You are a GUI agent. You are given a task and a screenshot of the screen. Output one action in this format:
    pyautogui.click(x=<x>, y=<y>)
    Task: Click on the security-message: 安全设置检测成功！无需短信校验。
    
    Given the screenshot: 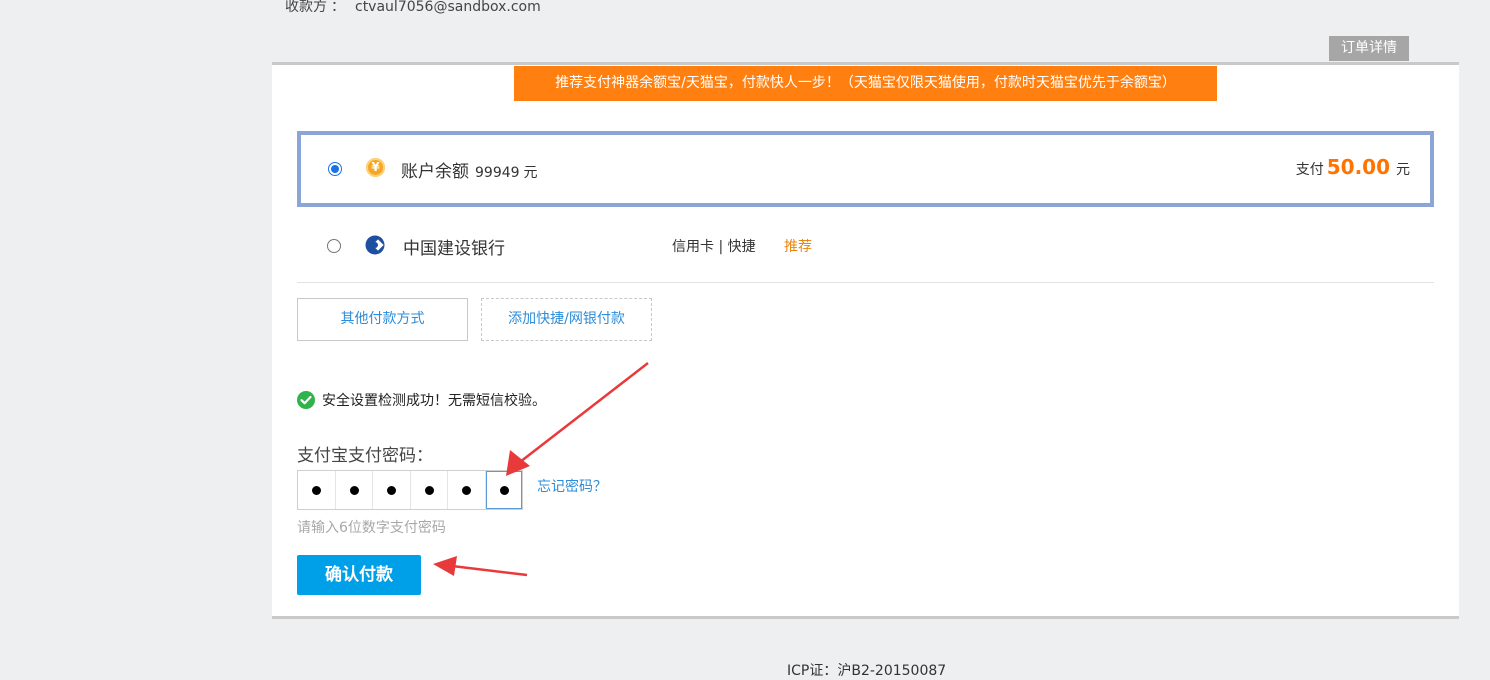 What is the action you would take?
    pyautogui.click(x=434, y=401)
    